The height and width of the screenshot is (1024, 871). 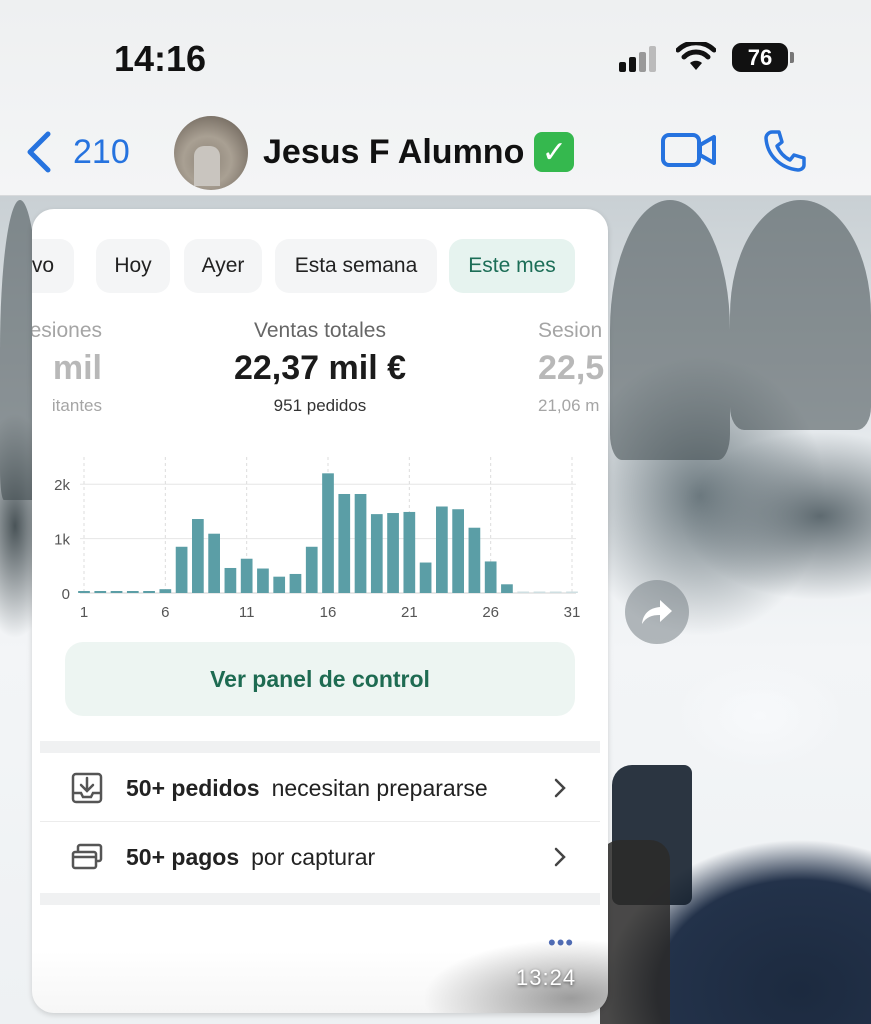 What do you see at coordinates (160, 58) in the screenshot?
I see `status-time: 14:16` at bounding box center [160, 58].